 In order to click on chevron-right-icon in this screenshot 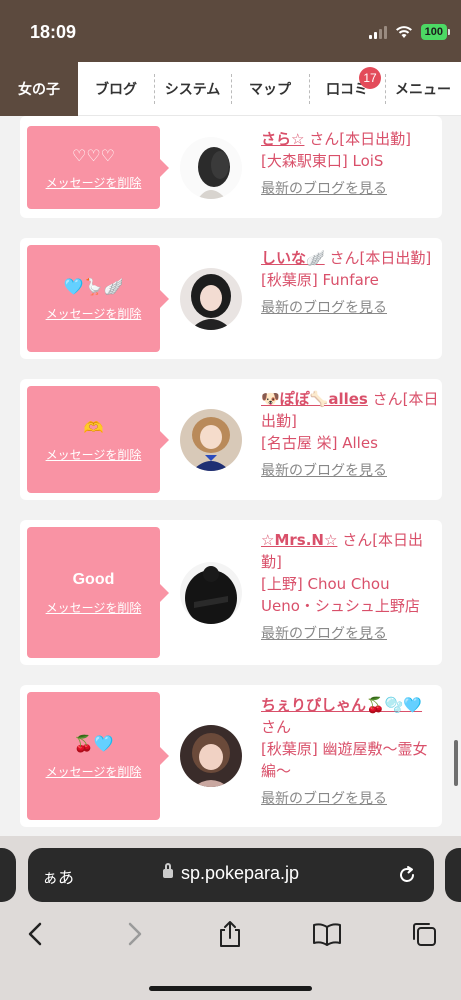, I will do `click(135, 934)`.